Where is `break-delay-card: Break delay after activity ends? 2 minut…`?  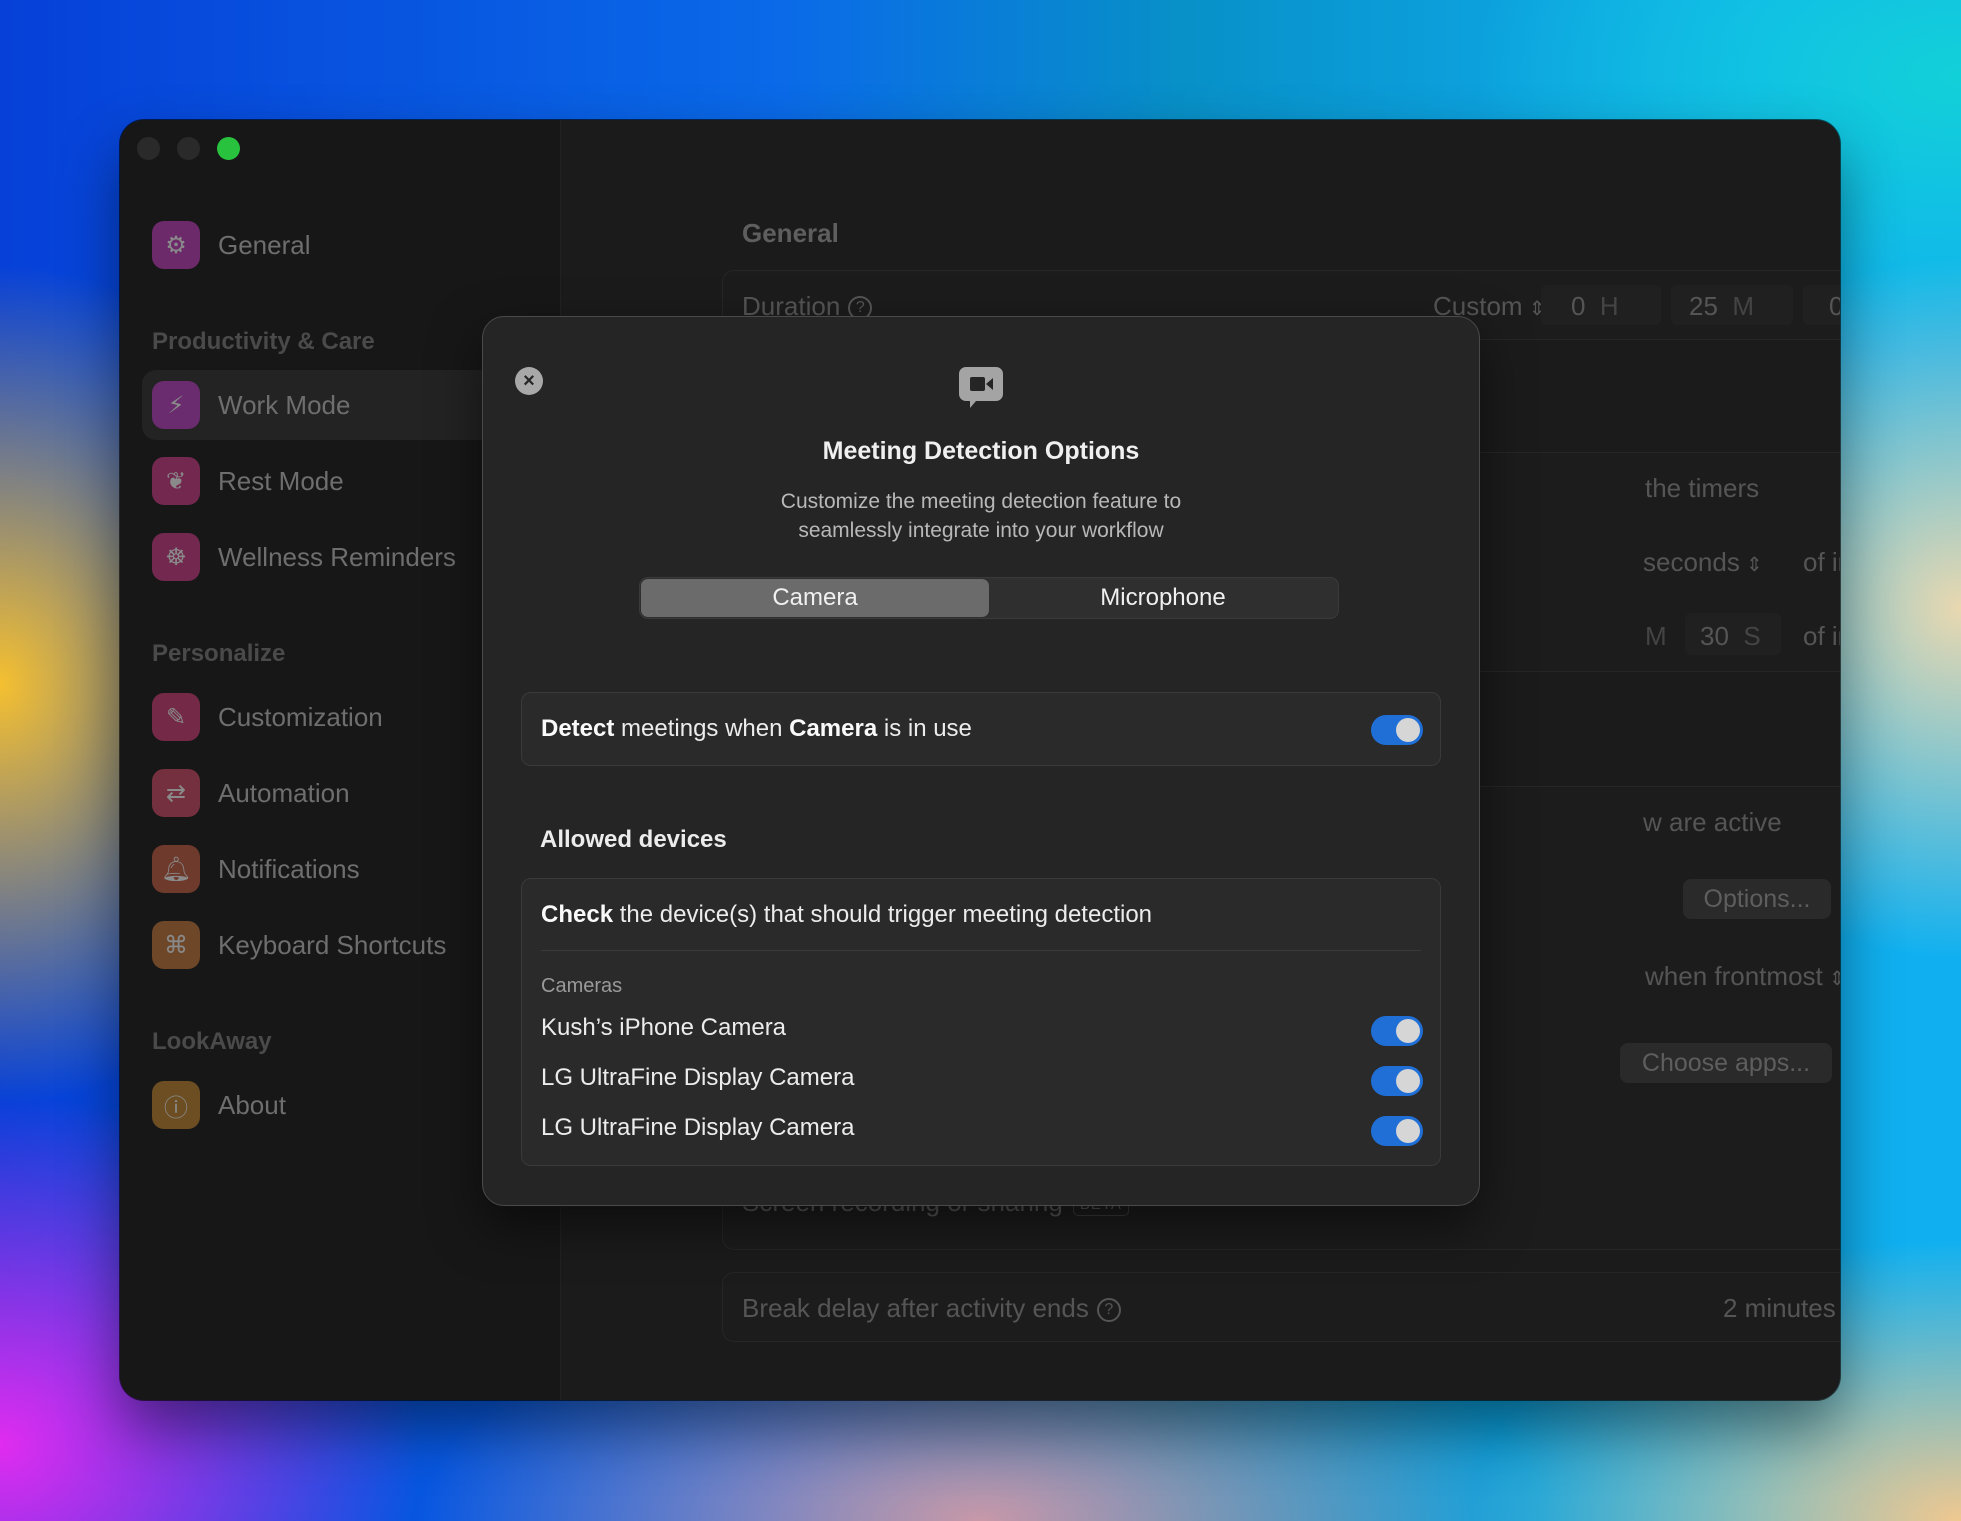
break-delay-card: Break delay after activity ends? 2 minut… is located at coordinates (1281, 1307).